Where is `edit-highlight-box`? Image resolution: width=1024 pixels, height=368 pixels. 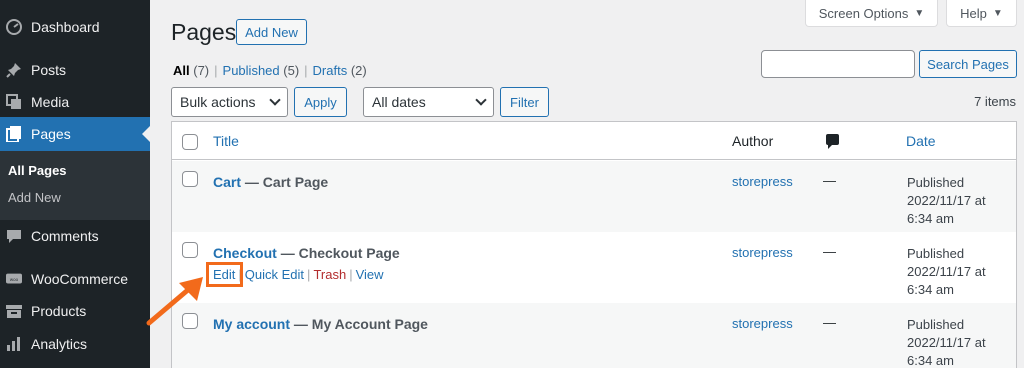 edit-highlight-box is located at coordinates (224, 274).